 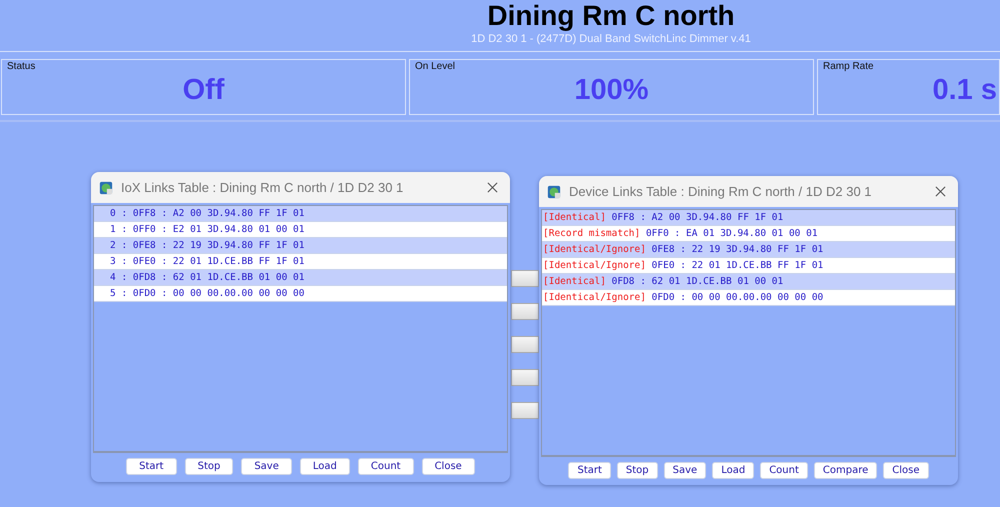 What do you see at coordinates (748, 266) in the screenshot?
I see `link-row: [Identical/Ignore] 0FE0 : 22 01 1D.CE.BB FF 1F 01` at bounding box center [748, 266].